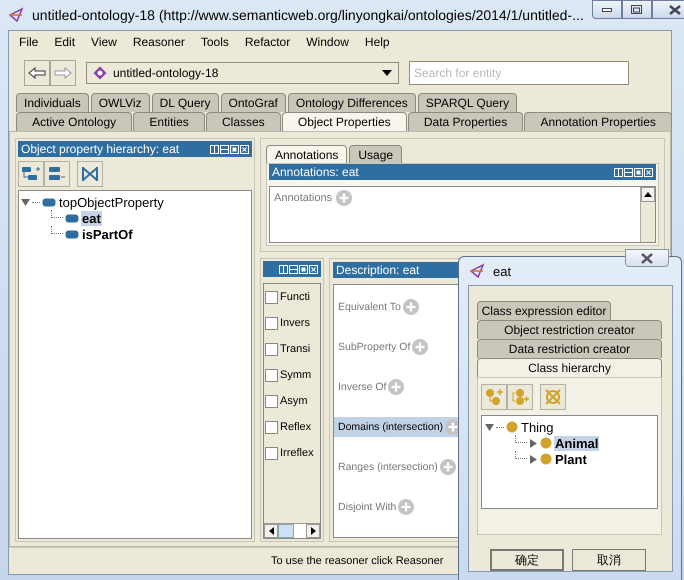  What do you see at coordinates (648, 194) in the screenshot?
I see `up-arrow-icon` at bounding box center [648, 194].